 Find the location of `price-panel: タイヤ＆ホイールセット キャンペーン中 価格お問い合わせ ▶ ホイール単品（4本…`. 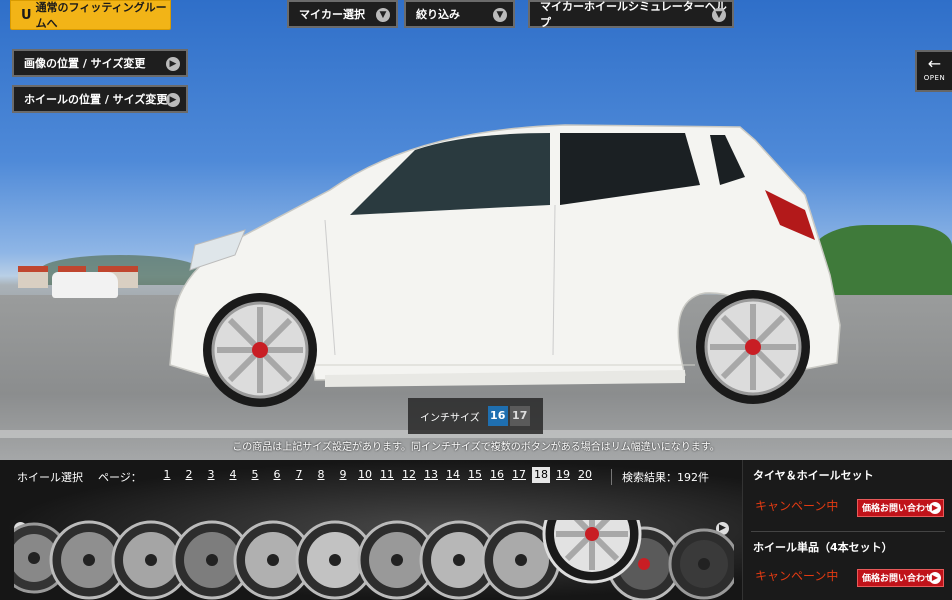

price-panel: タイヤ＆ホイールセット キャンペーン中 価格お問い合わせ ▶ ホイール単品（4本… is located at coordinates (847, 530).